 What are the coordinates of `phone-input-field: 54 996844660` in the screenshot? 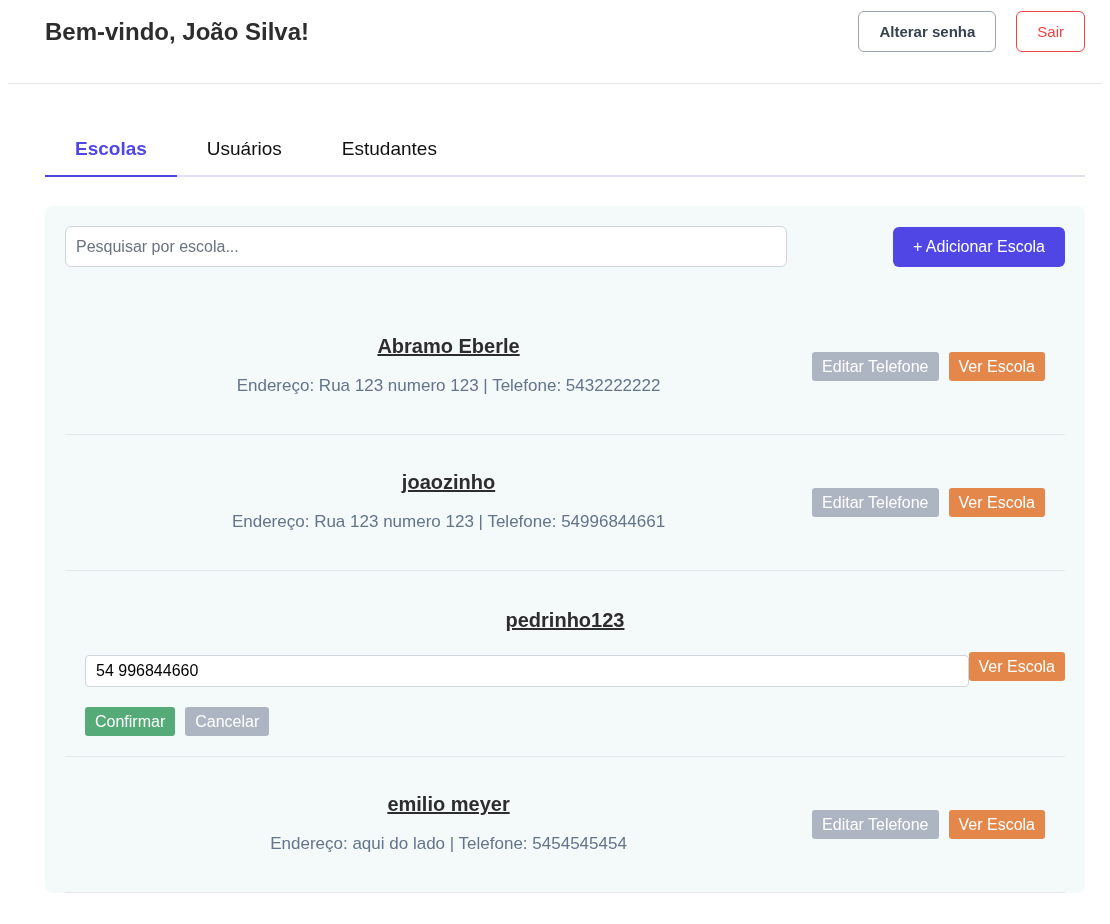 It's located at (527, 671).